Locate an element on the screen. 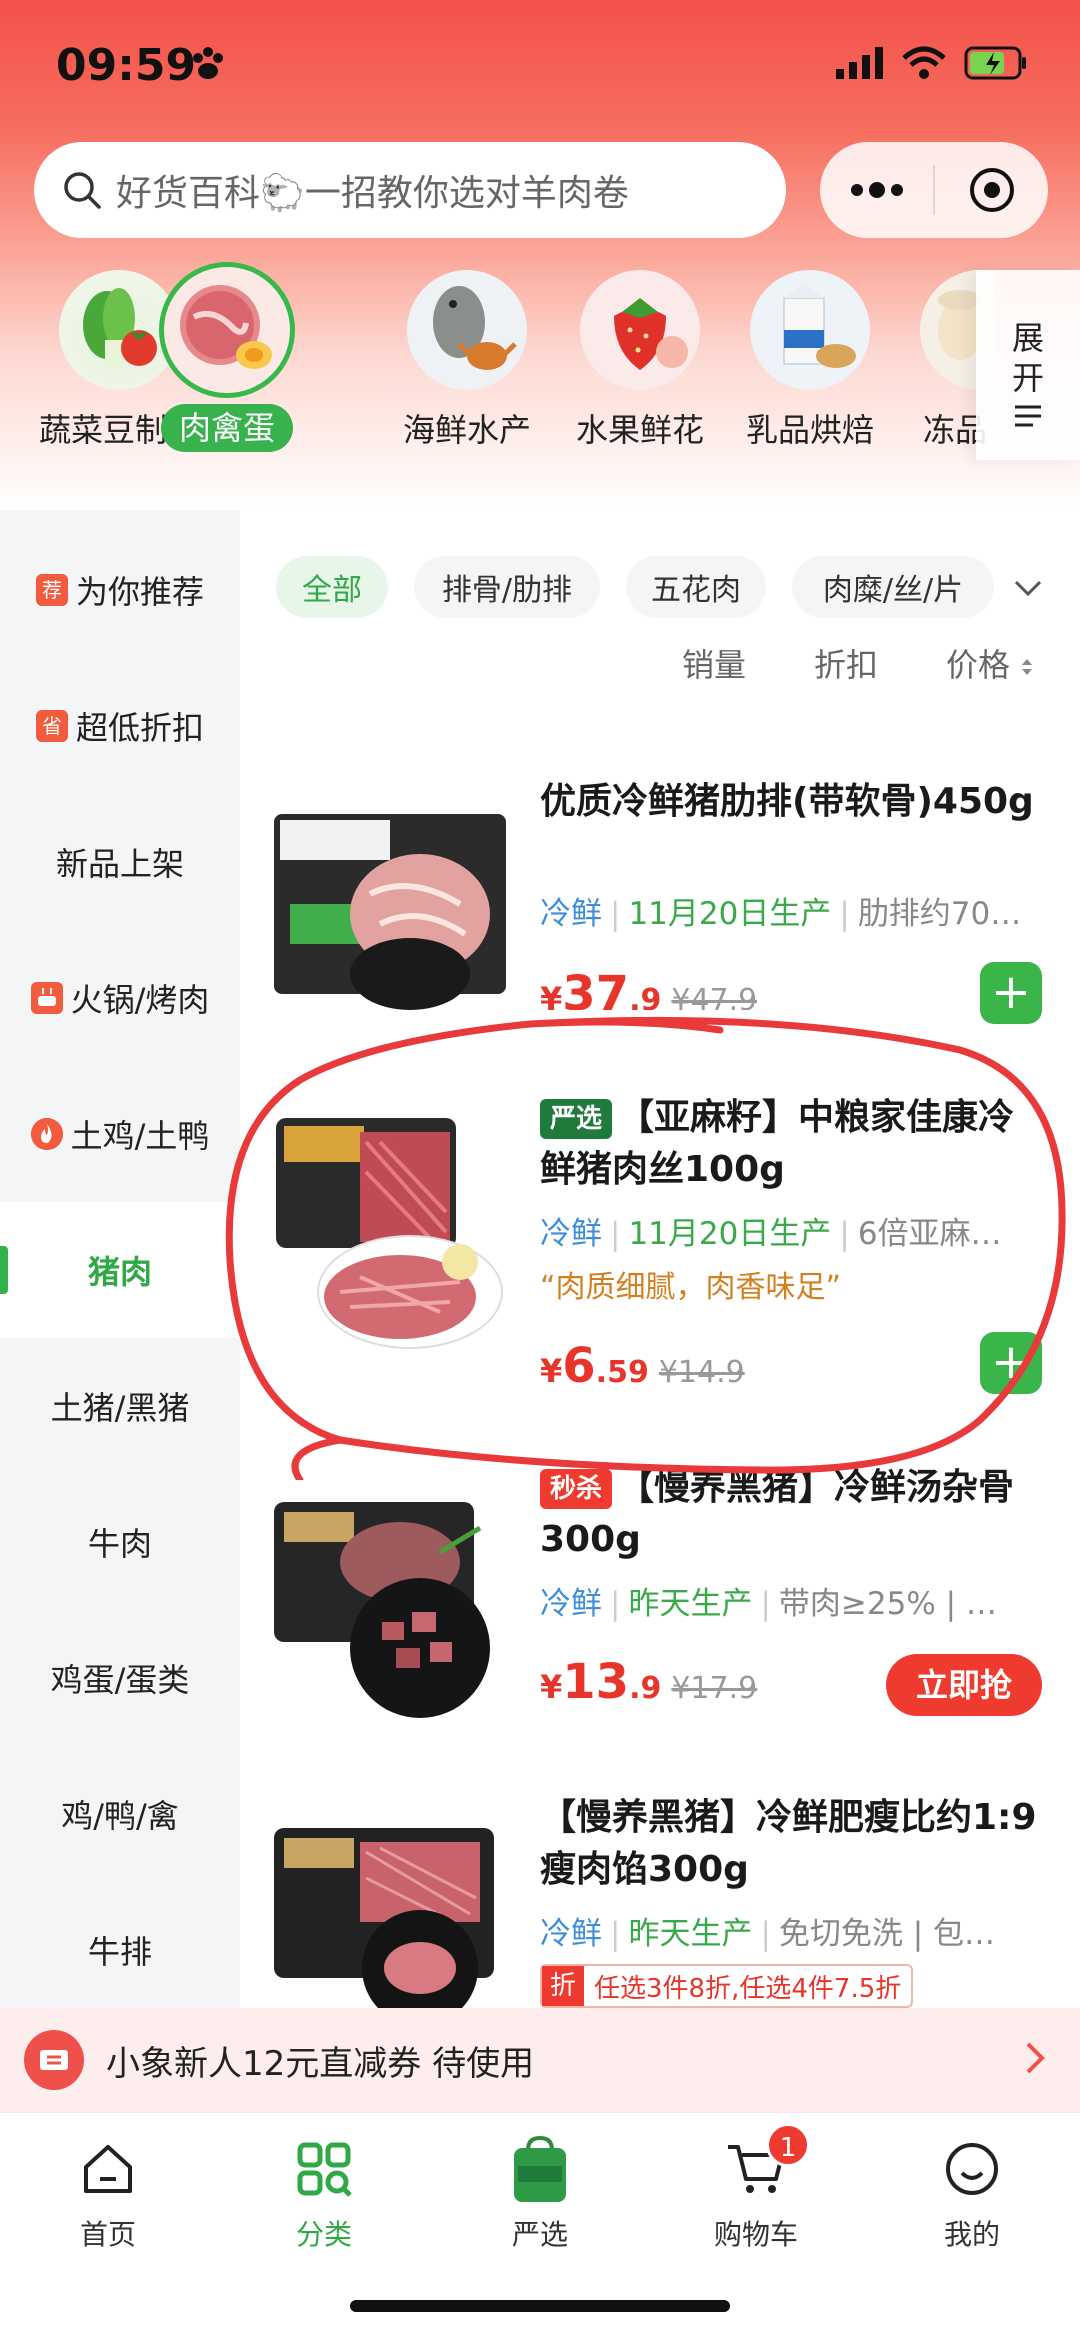 The width and height of the screenshot is (1080, 2337). search-icon is located at coordinates (82, 190).